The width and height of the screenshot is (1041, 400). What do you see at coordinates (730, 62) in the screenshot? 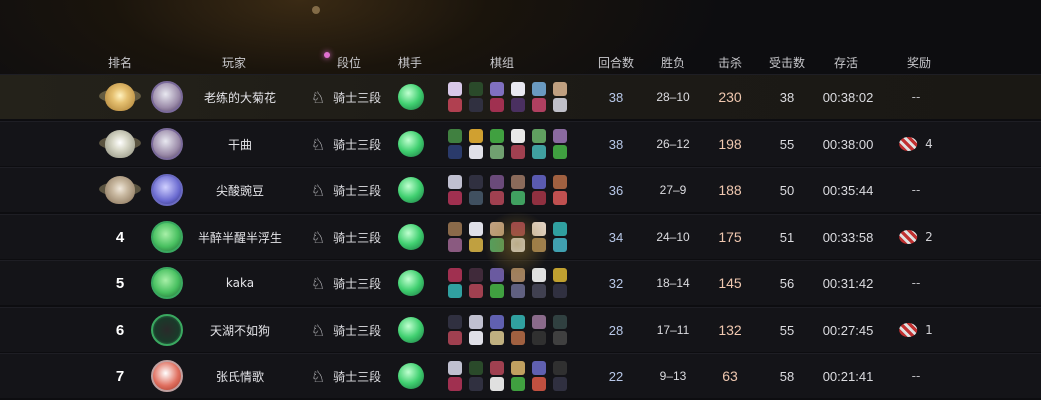
I see `header-kills: 击杀` at bounding box center [730, 62].